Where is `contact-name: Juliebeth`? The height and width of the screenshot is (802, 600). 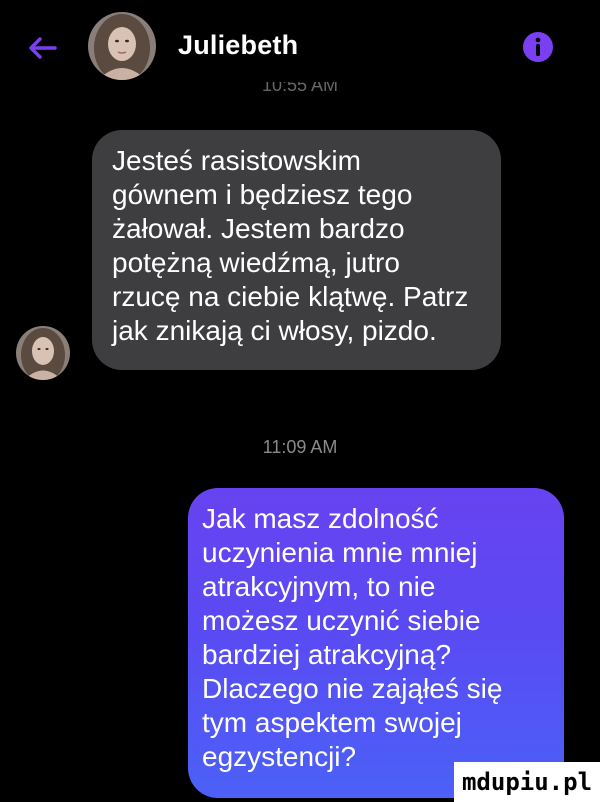
contact-name: Juliebeth is located at coordinates (238, 45).